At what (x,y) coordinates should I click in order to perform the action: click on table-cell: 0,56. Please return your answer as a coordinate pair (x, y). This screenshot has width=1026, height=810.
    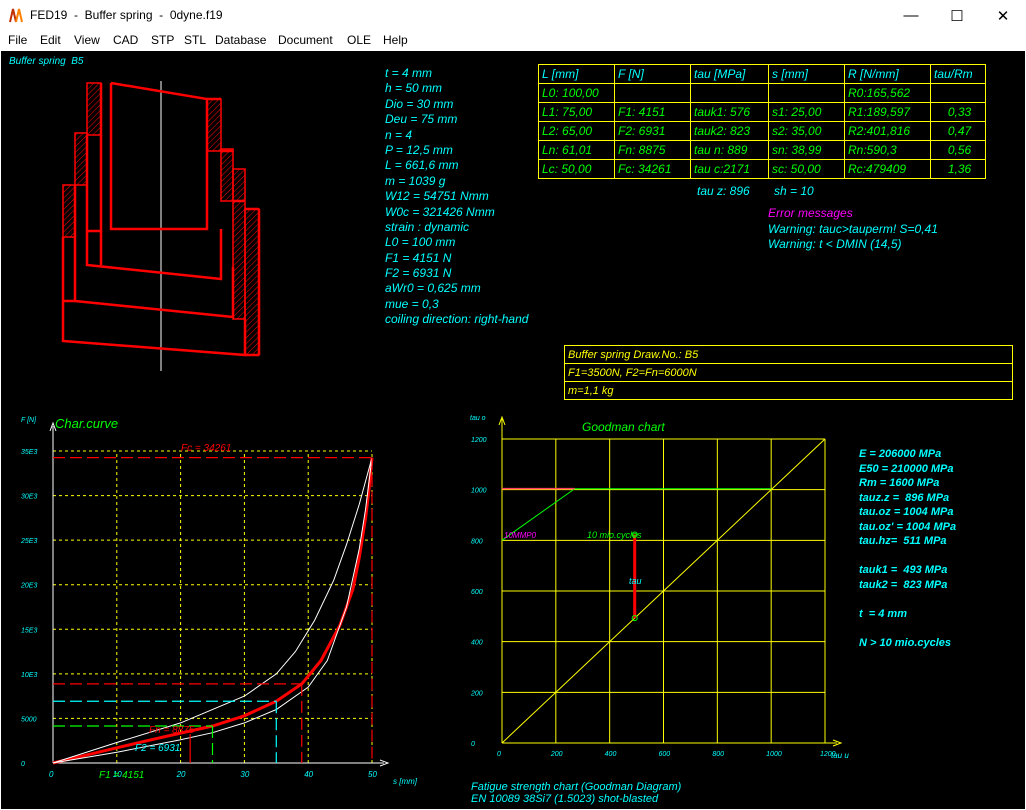
    Looking at the image, I should click on (958, 150).